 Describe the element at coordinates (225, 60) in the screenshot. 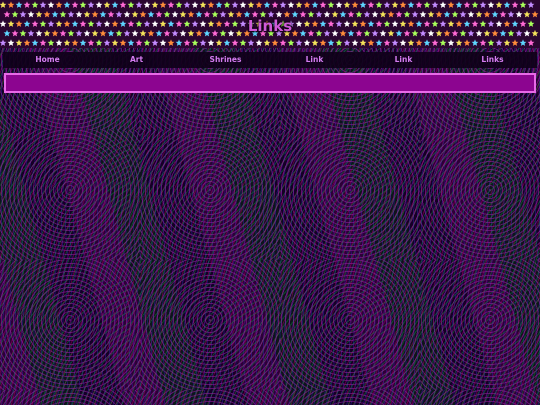

I see `nav-link-shrines: Shrines` at that location.